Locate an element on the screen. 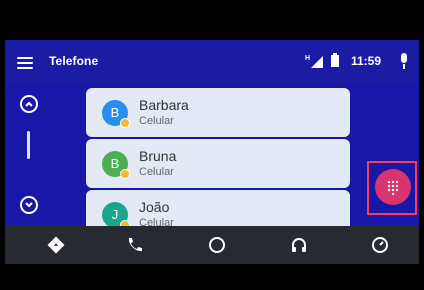 Image resolution: width=424 pixels, height=290 pixels. chevron-down-icon is located at coordinates (29, 205).